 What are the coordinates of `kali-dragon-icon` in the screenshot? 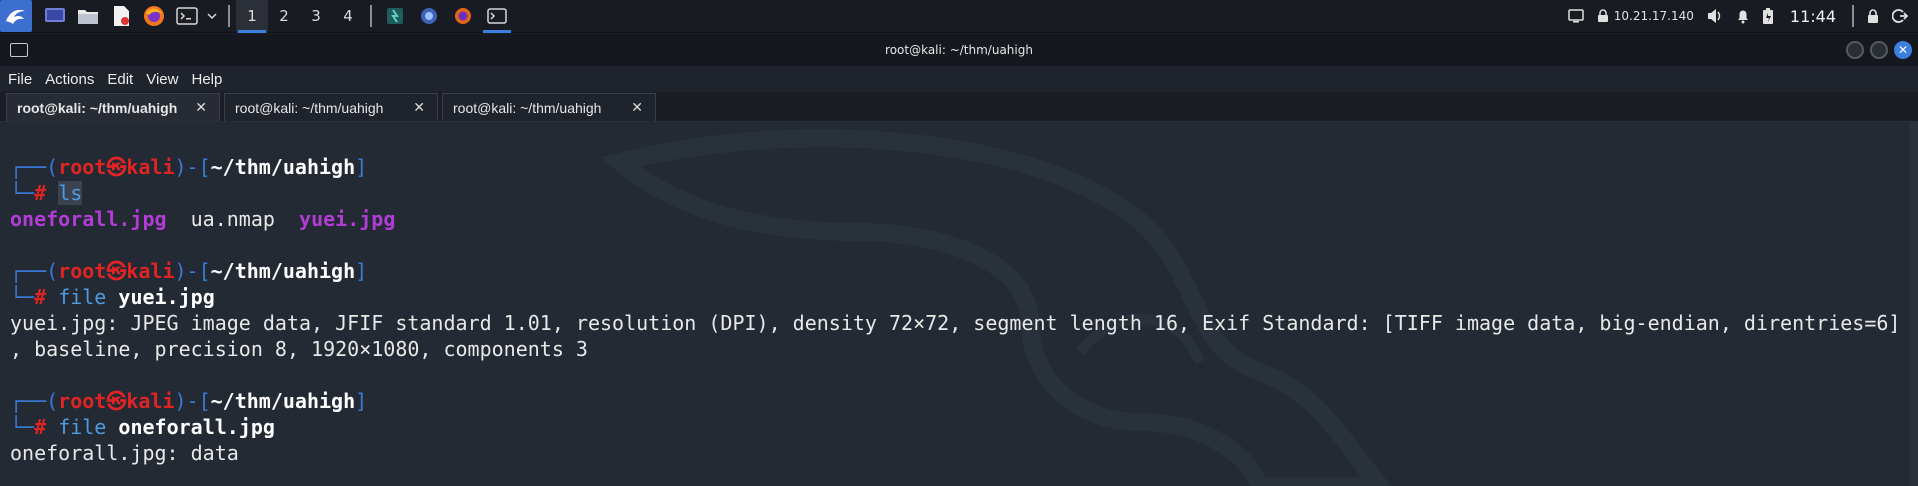 It's located at (15, 16).